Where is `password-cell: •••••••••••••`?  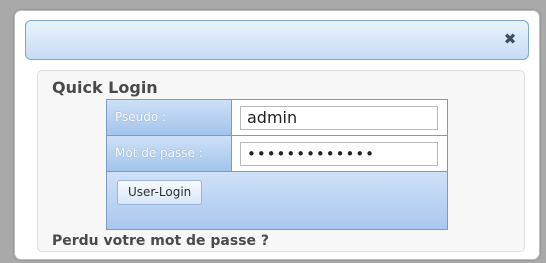 password-cell: ••••••••••••• is located at coordinates (339, 154).